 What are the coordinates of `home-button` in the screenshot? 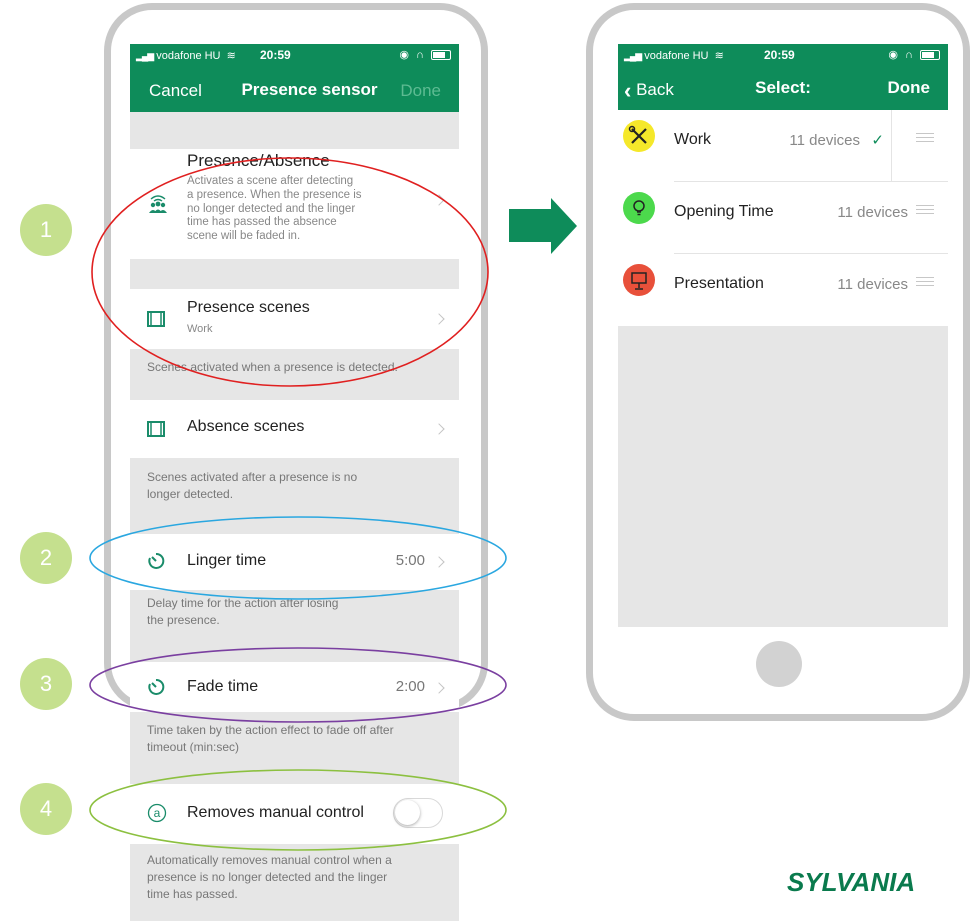 It's located at (779, 664).